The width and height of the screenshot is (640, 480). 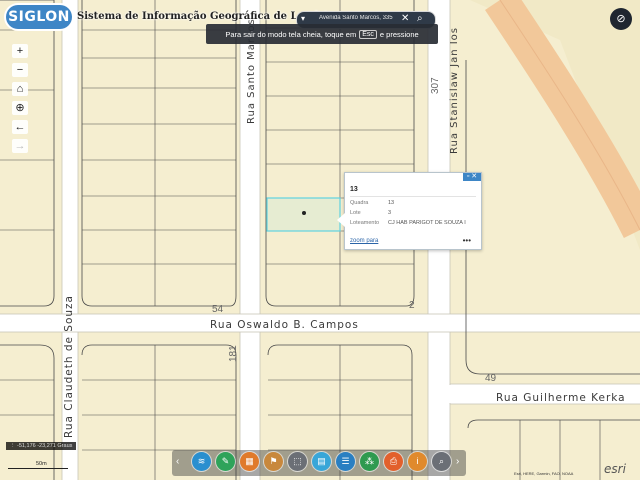 What do you see at coordinates (297, 461) in the screenshot?
I see `print-icon: ⬚` at bounding box center [297, 461].